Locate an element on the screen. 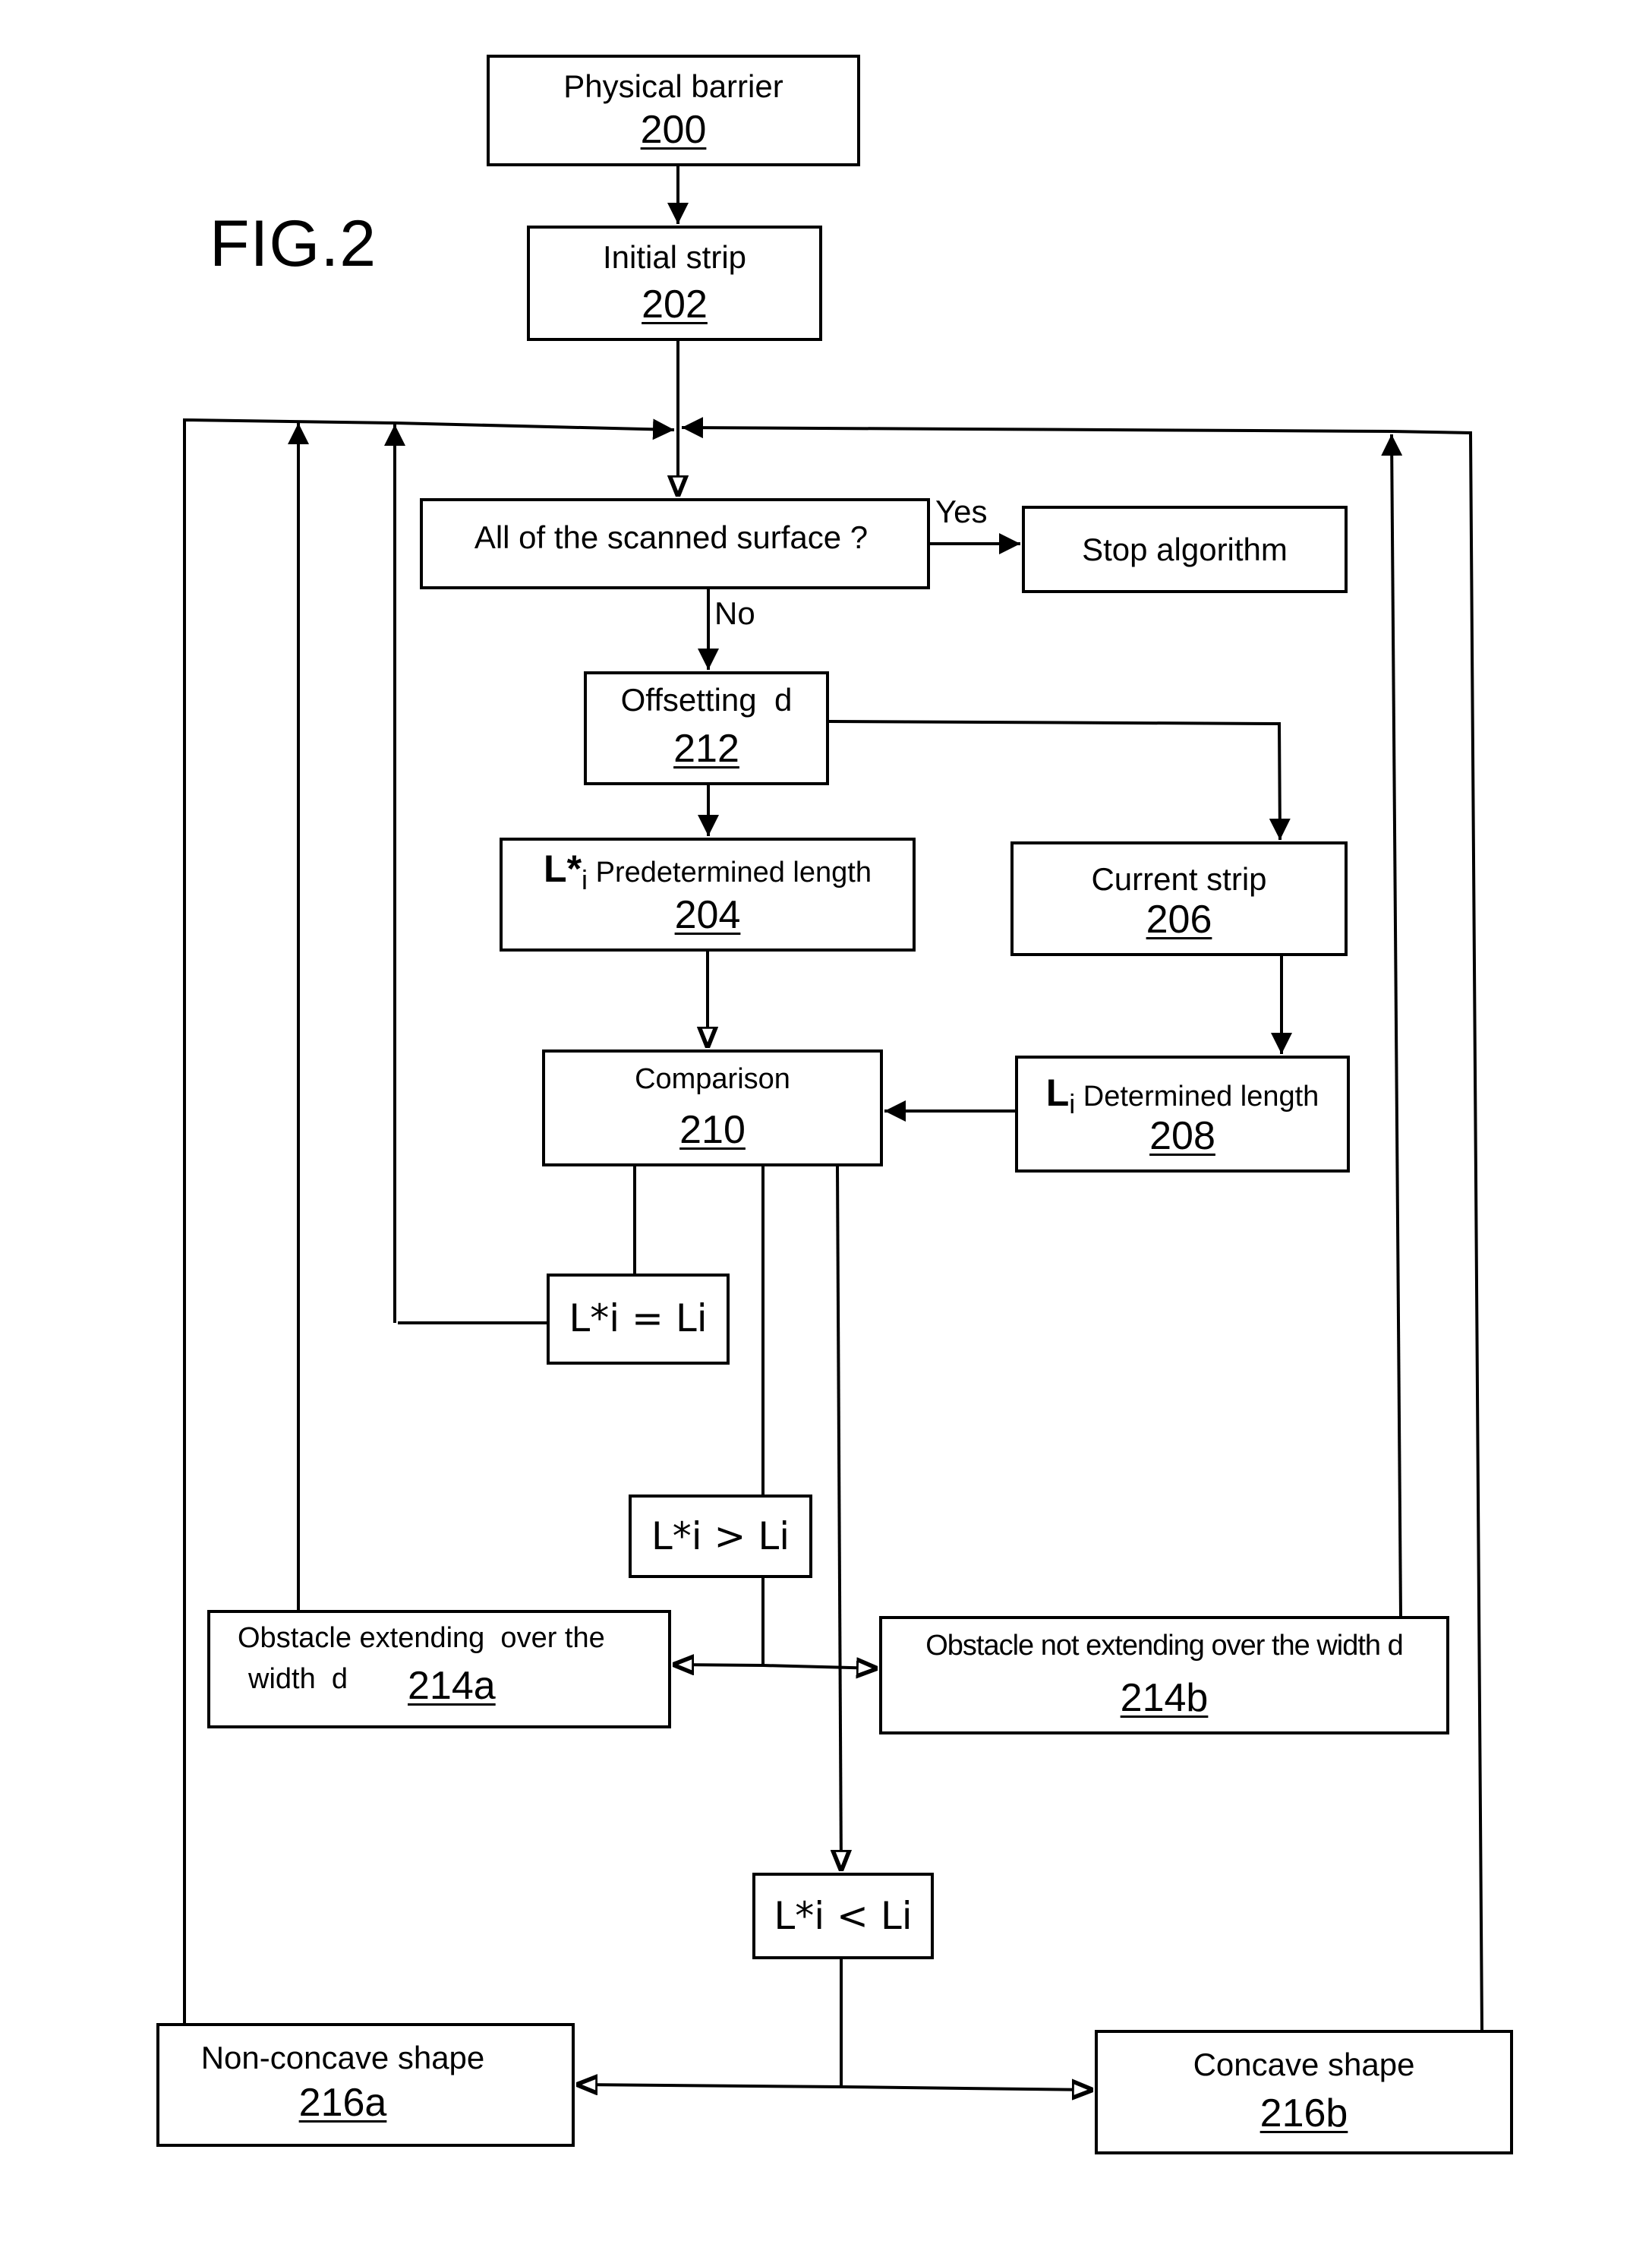 This screenshot has height=2241, width=1652. node-condition-equal: L*i = Li is located at coordinates (638, 1319).